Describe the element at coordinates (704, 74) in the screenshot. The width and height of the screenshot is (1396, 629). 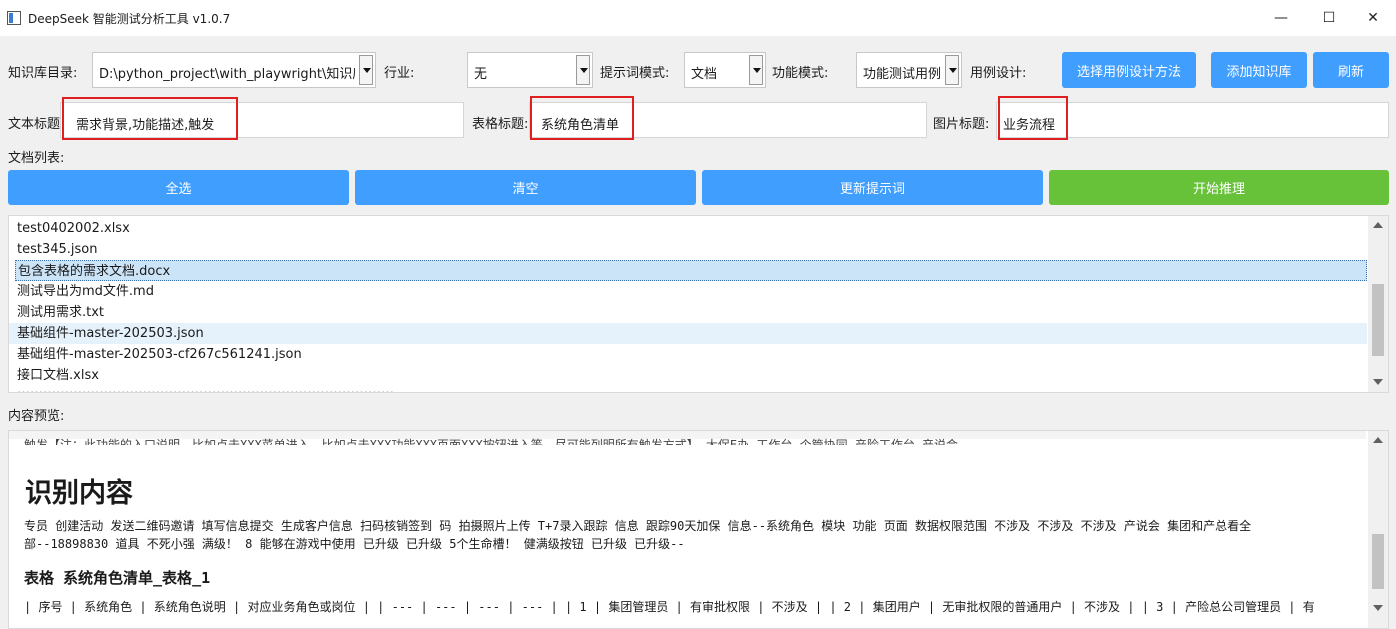
I see `prompt-mode-value: 文档` at that location.